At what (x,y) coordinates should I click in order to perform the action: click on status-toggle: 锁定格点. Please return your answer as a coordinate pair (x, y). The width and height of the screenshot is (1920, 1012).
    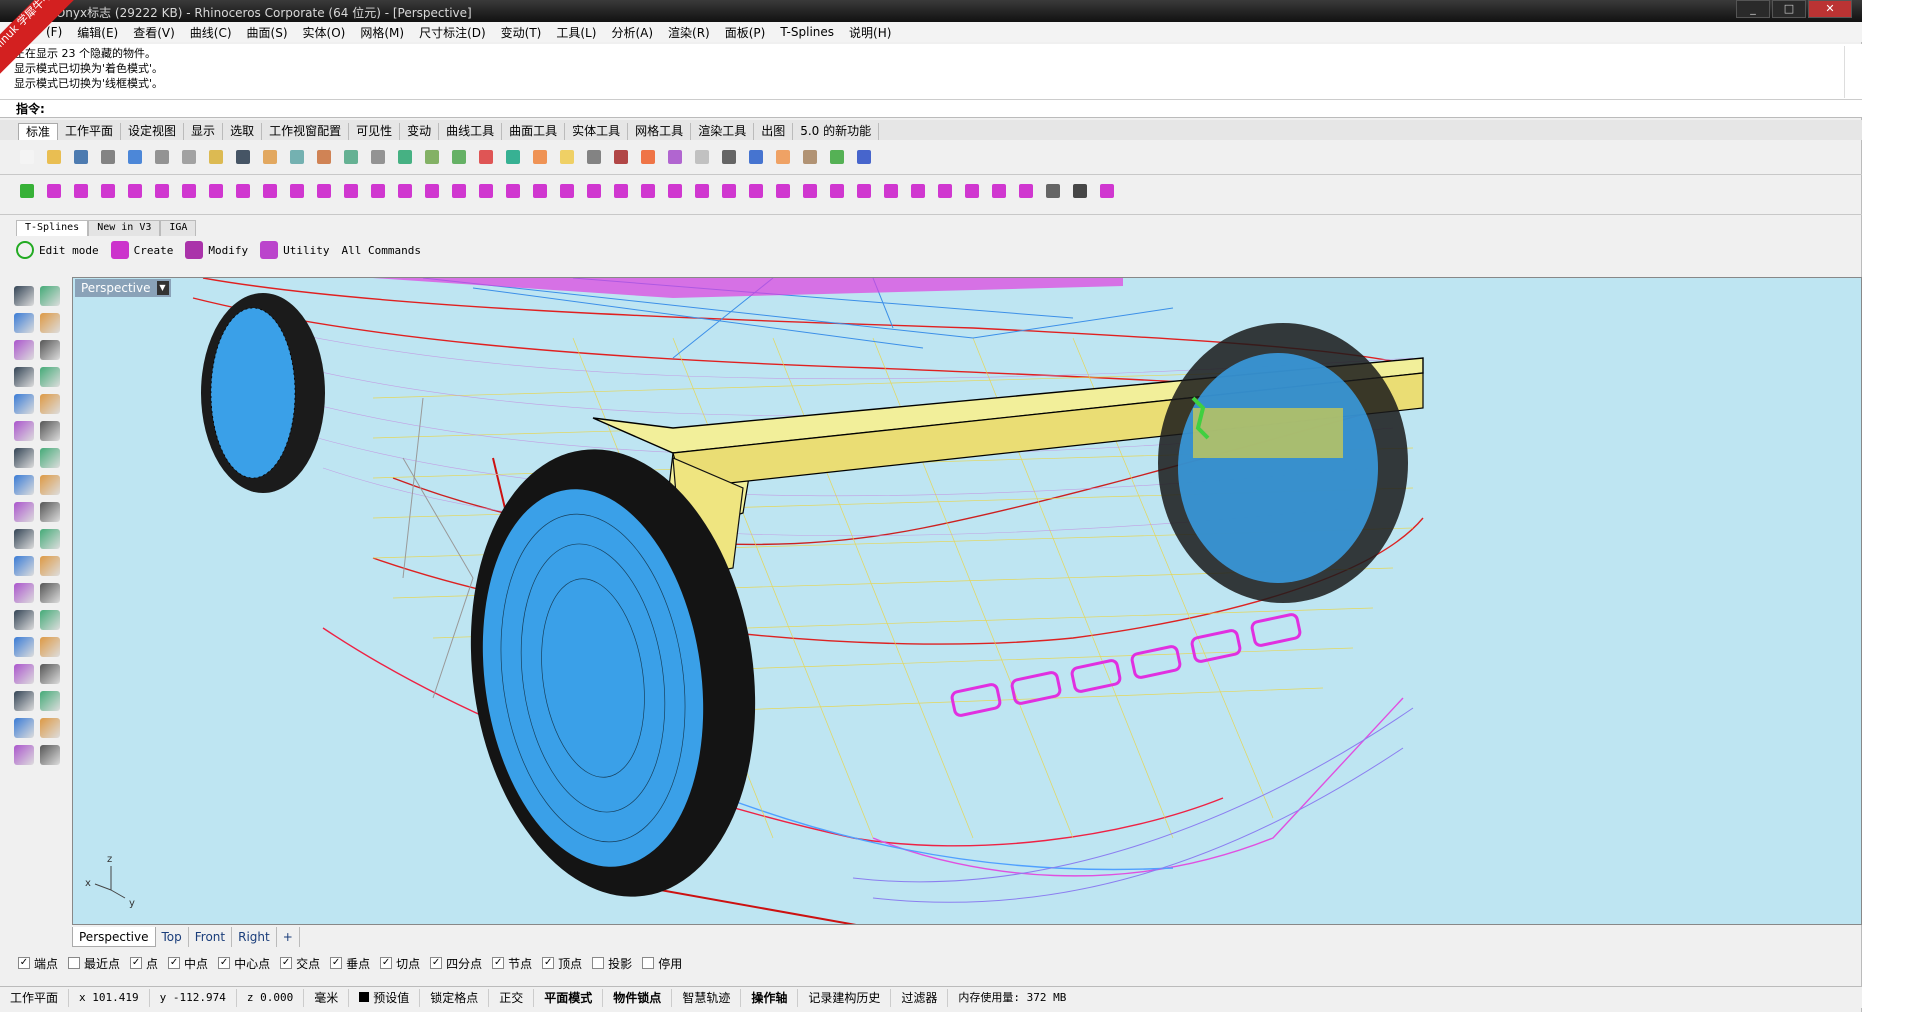
    Looking at the image, I should click on (455, 997).